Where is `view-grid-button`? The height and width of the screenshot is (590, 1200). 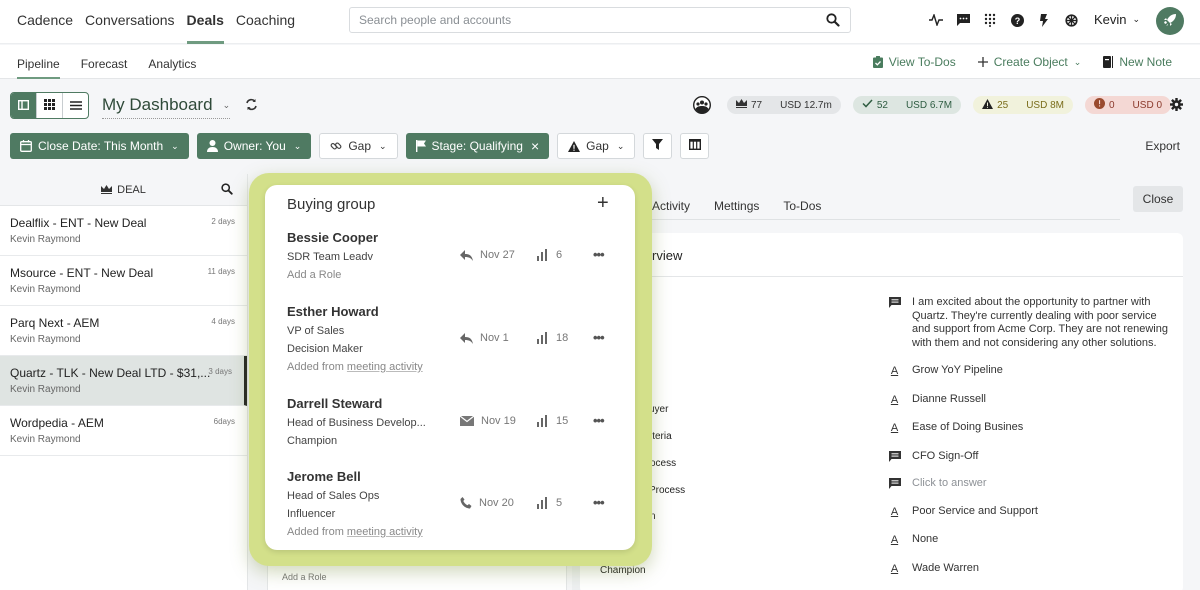
view-grid-button is located at coordinates (50, 105).